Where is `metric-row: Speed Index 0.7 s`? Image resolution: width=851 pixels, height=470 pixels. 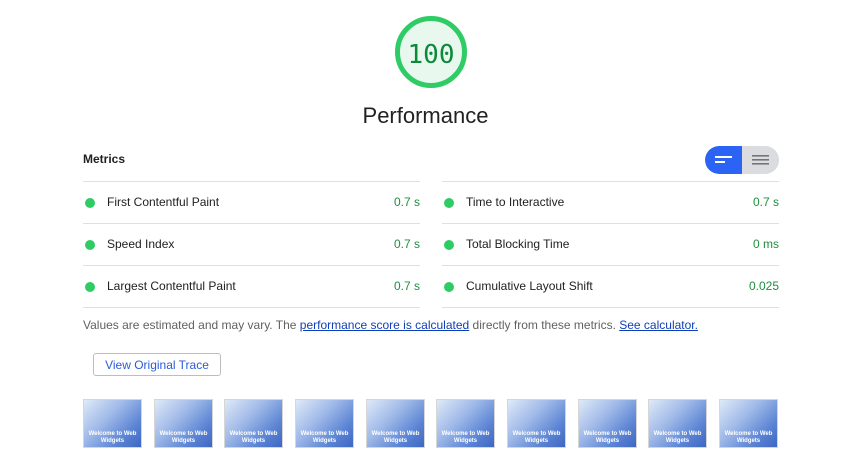
metric-row: Speed Index 0.7 s is located at coordinates (251, 244).